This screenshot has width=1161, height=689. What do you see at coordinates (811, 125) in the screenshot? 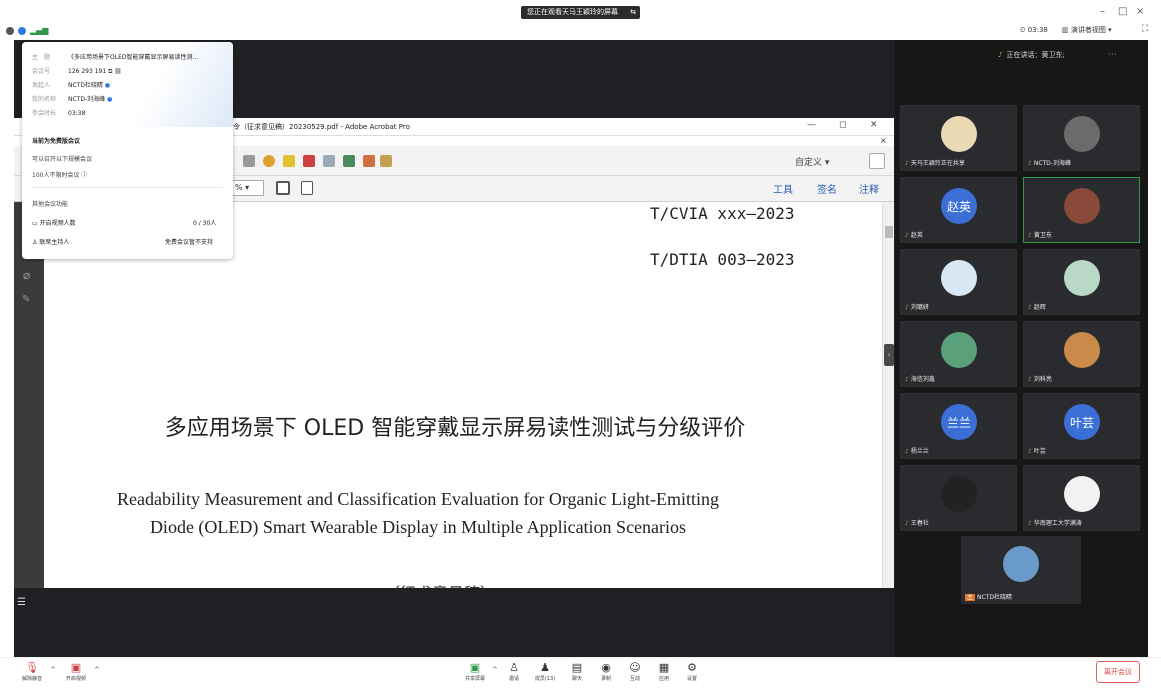
I see `acrobat-minimize-icon: —` at bounding box center [811, 125].